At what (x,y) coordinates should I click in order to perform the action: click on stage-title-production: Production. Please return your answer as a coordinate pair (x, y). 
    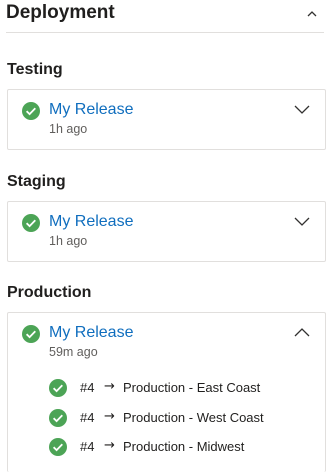
    Looking at the image, I should click on (49, 292).